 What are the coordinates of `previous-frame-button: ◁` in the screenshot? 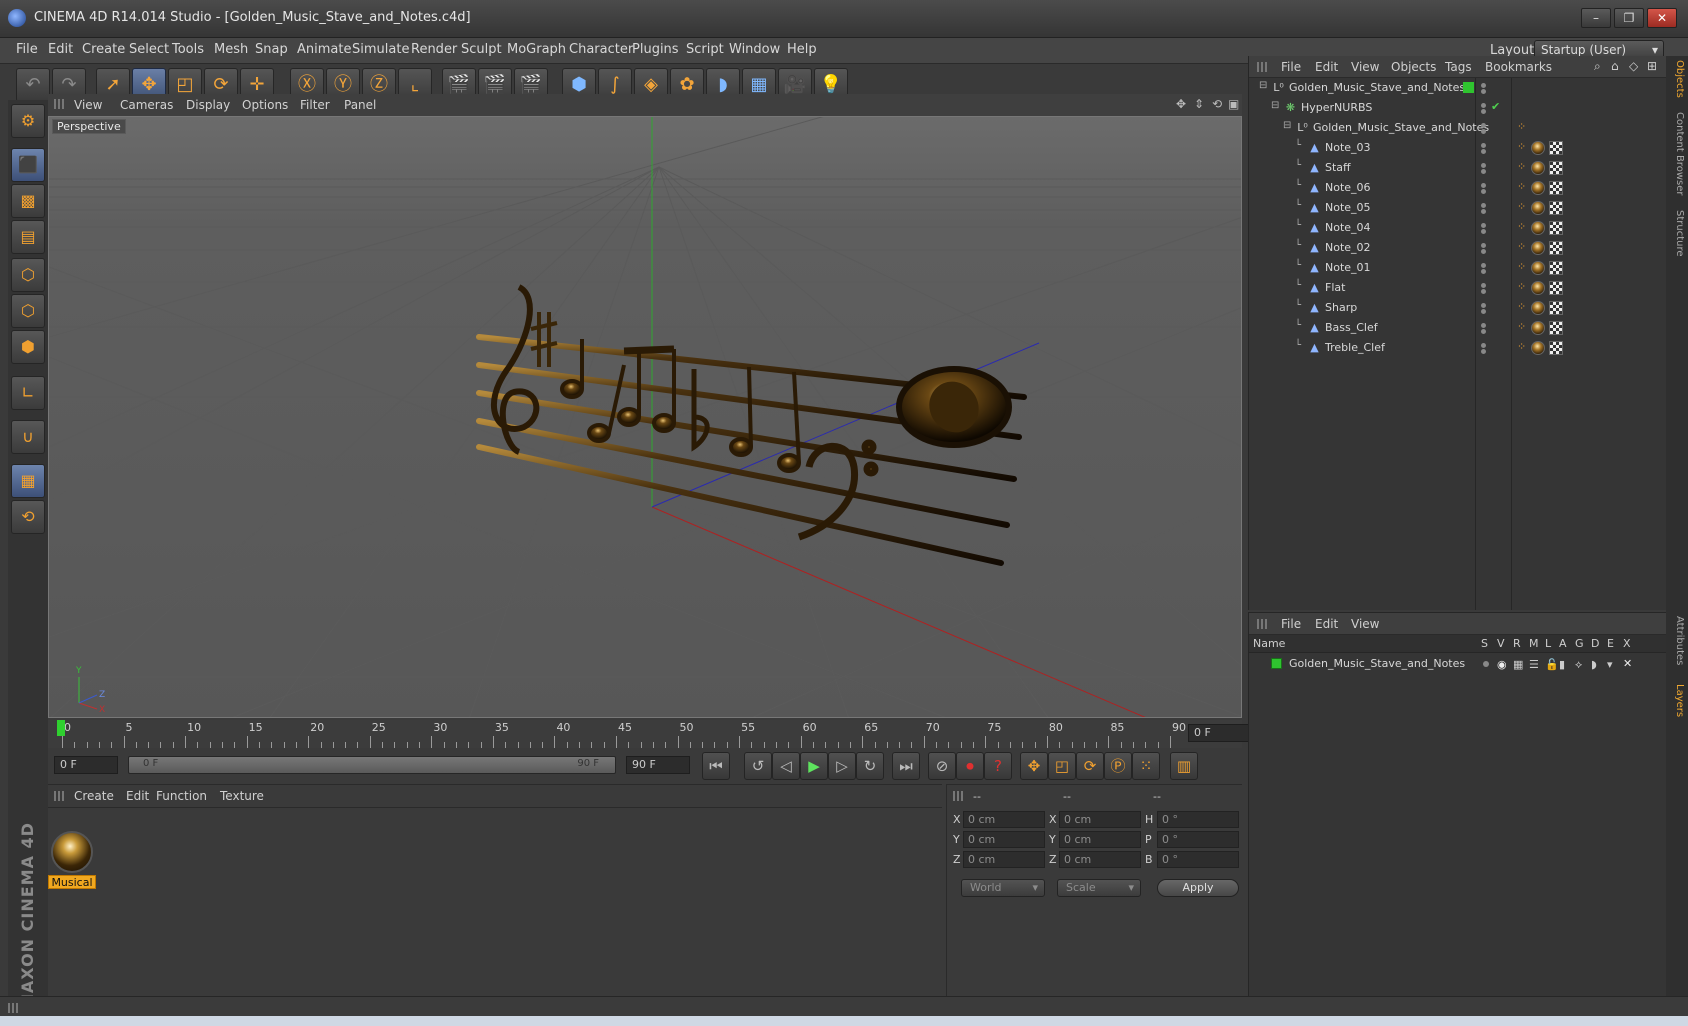 It's located at (786, 766).